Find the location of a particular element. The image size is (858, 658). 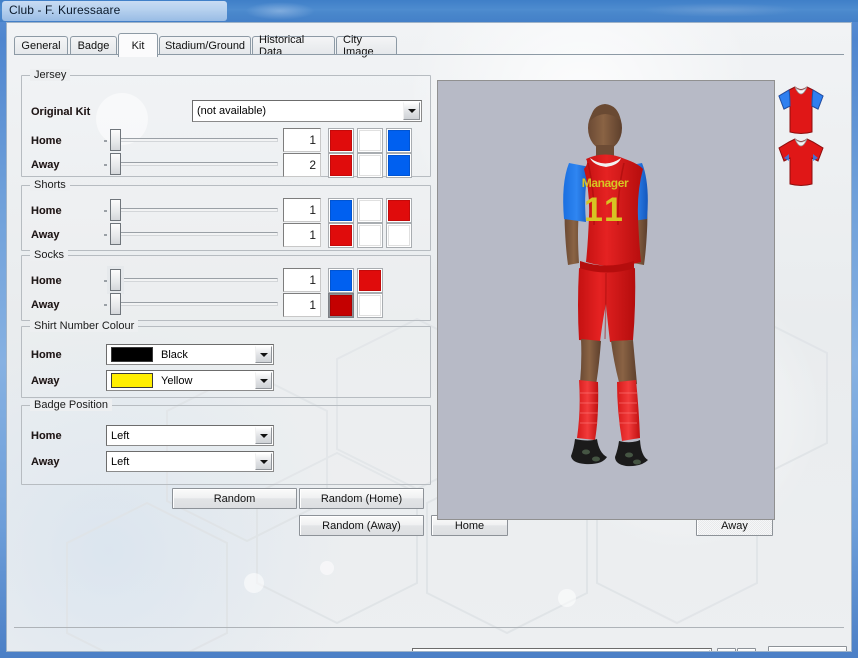

tab-city-image: City Image is located at coordinates (366, 46).